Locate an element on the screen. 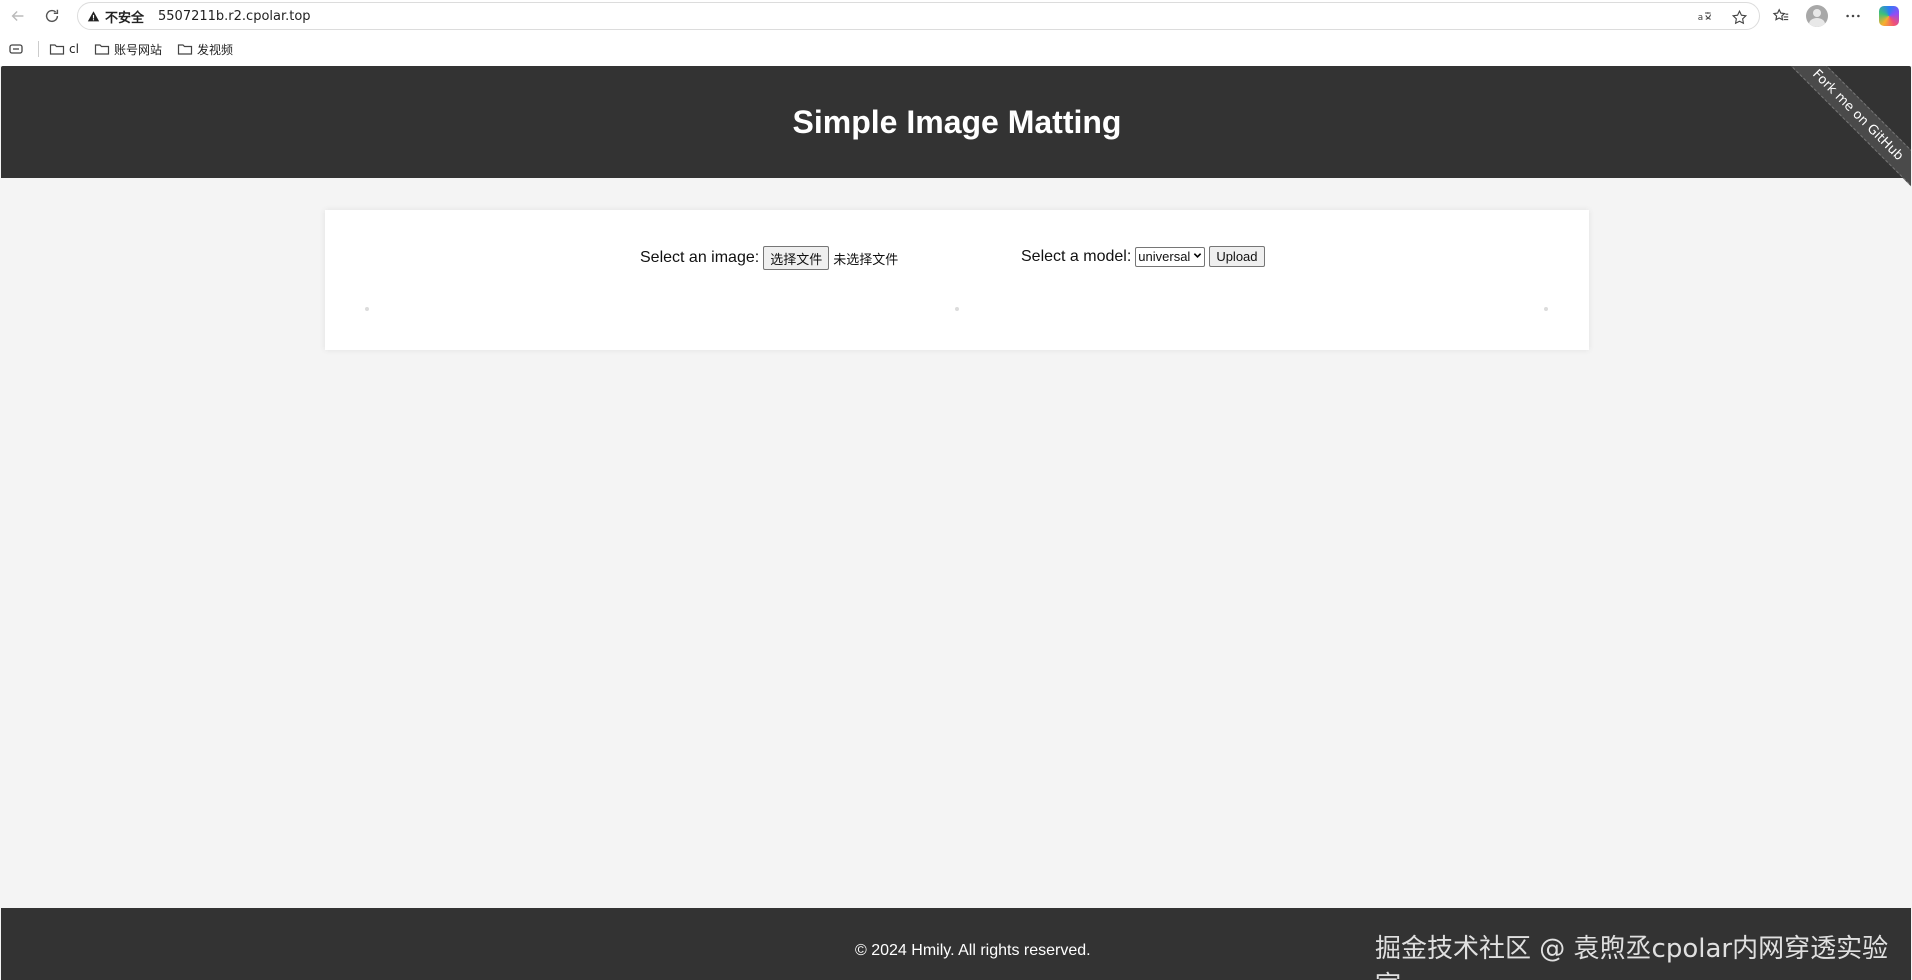  svg-text: a is located at coordinates (1700, 18).